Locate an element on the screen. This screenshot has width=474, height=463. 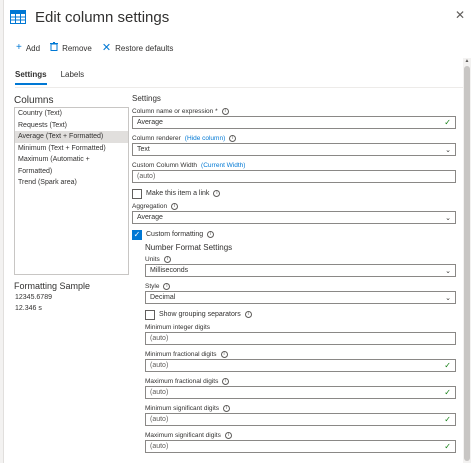
formatting-sample-formatted: 12.346 s is located at coordinates (28, 308).